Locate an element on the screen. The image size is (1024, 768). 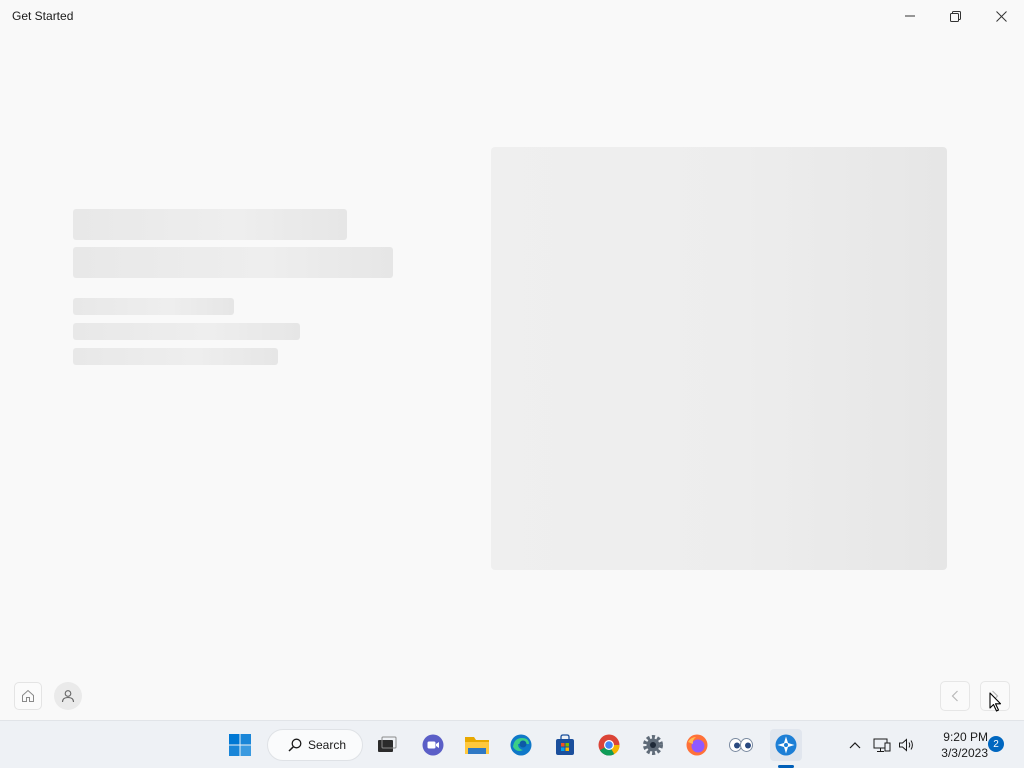
chrome-icon is located at coordinates (609, 745).